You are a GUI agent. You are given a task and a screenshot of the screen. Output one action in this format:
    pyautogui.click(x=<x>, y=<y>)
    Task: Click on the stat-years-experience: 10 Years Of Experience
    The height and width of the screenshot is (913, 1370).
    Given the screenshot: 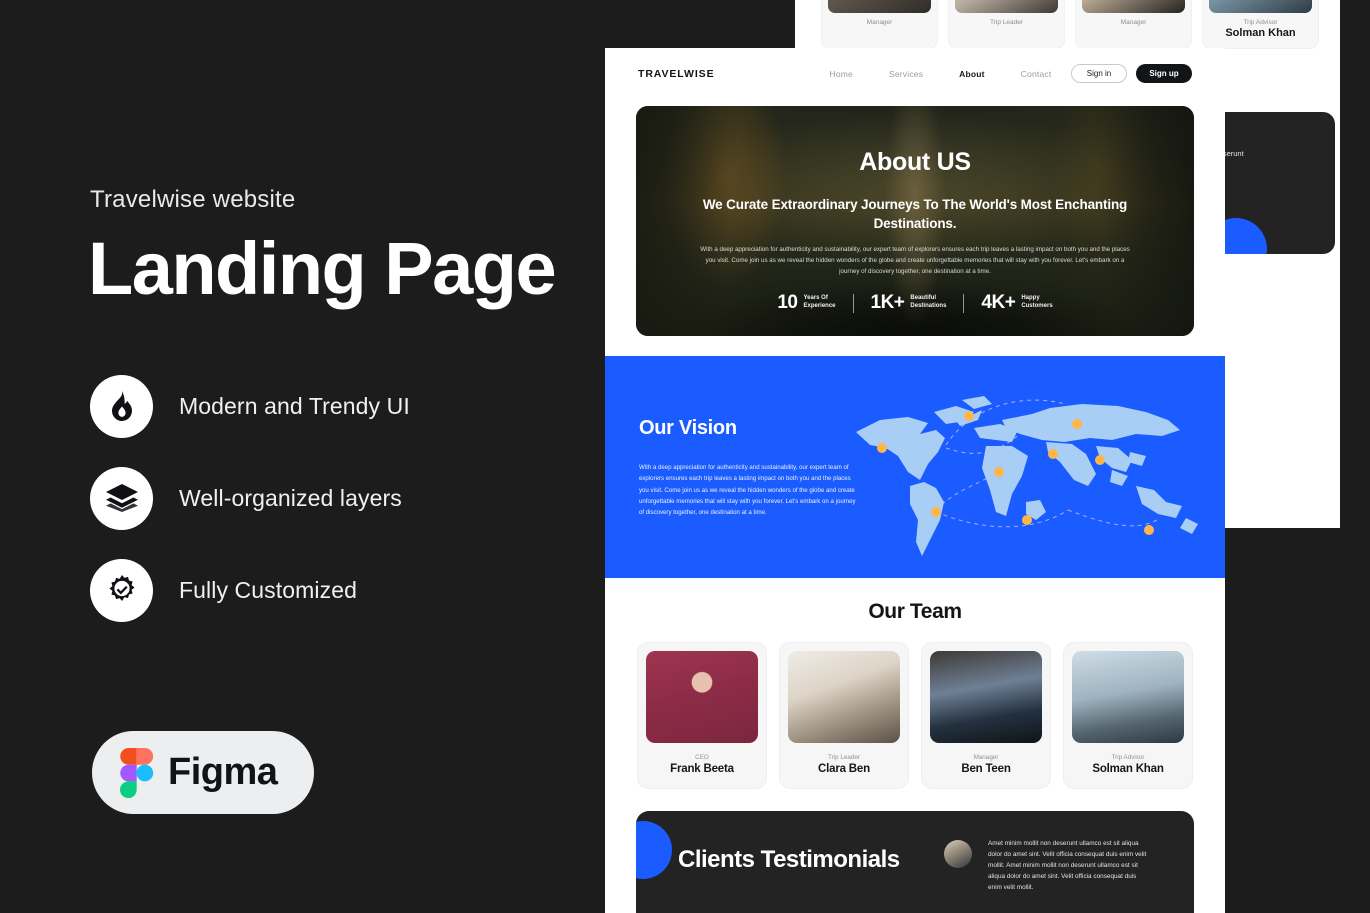 What is the action you would take?
    pyautogui.click(x=806, y=303)
    